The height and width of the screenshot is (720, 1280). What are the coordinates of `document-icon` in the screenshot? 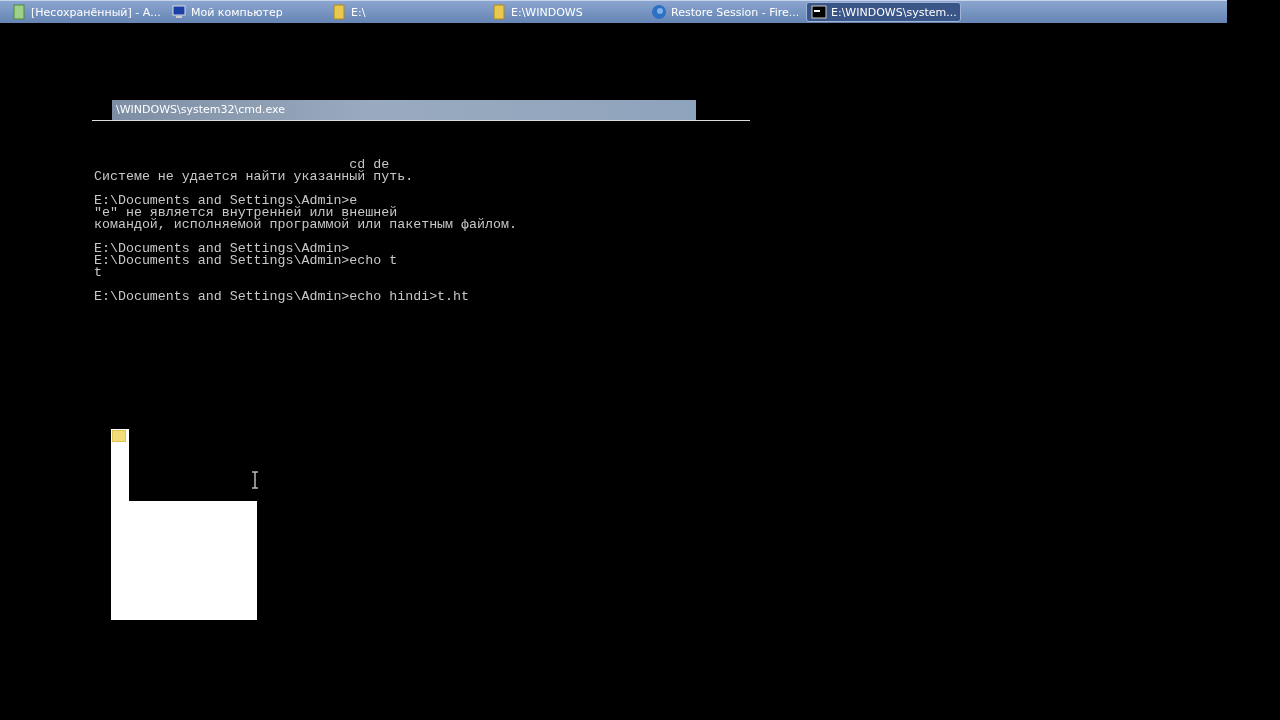 It's located at (19, 12).